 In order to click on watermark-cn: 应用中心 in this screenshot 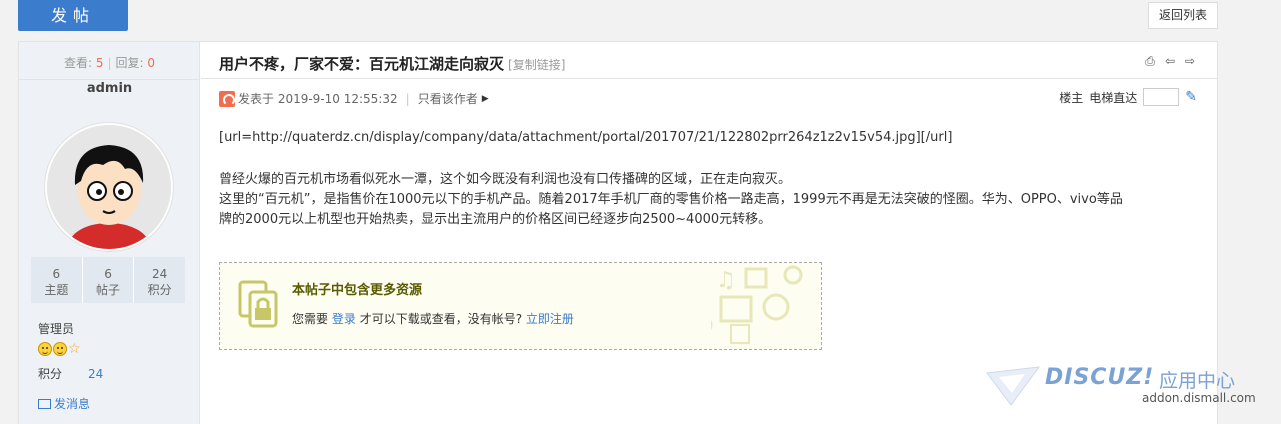, I will do `click(1197, 381)`.